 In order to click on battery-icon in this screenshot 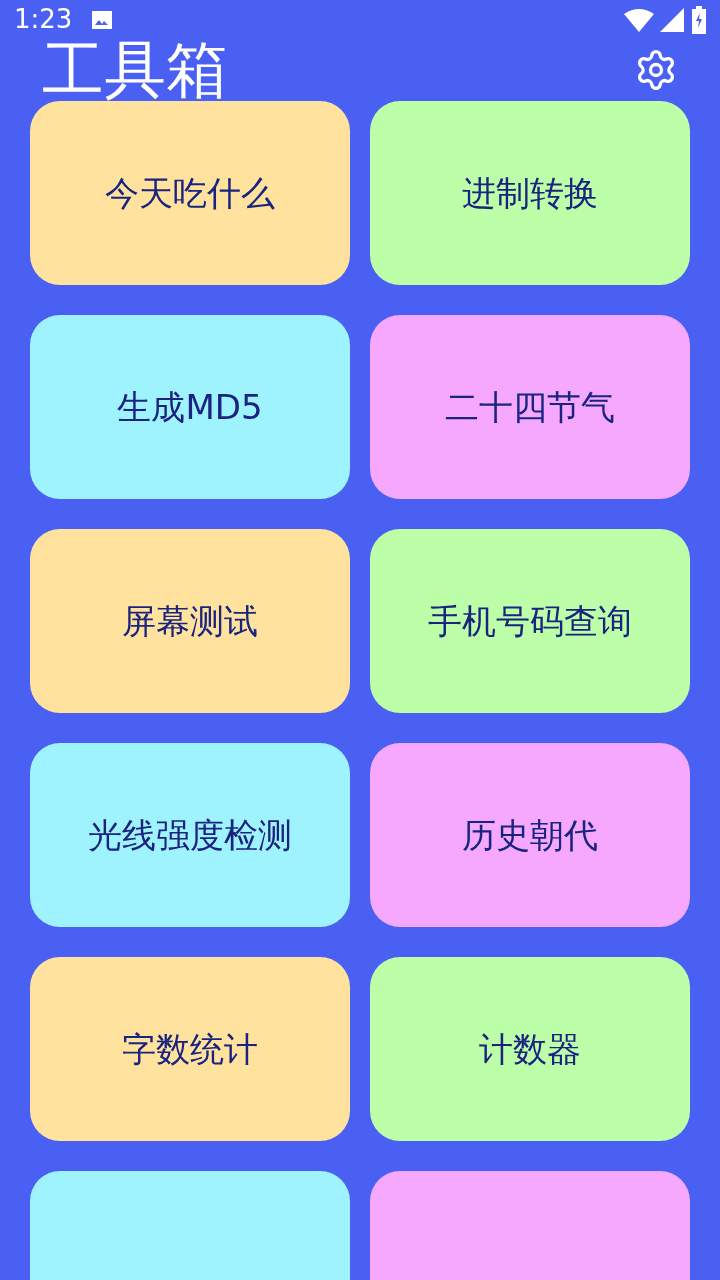, I will do `click(699, 19)`.